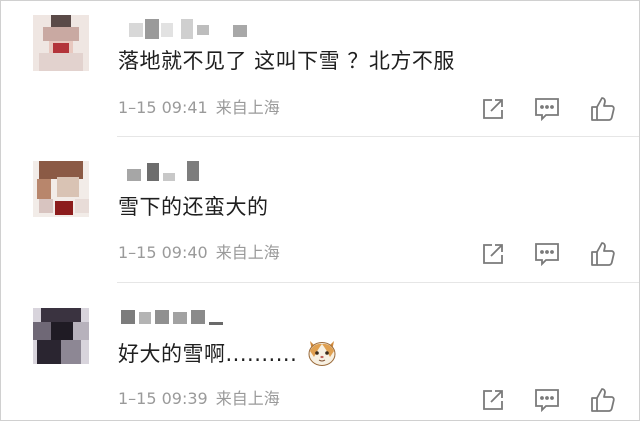 Image resolution: width=640 pixels, height=421 pixels. I want to click on comment-text: 雪下的还蛮大的, so click(193, 207).